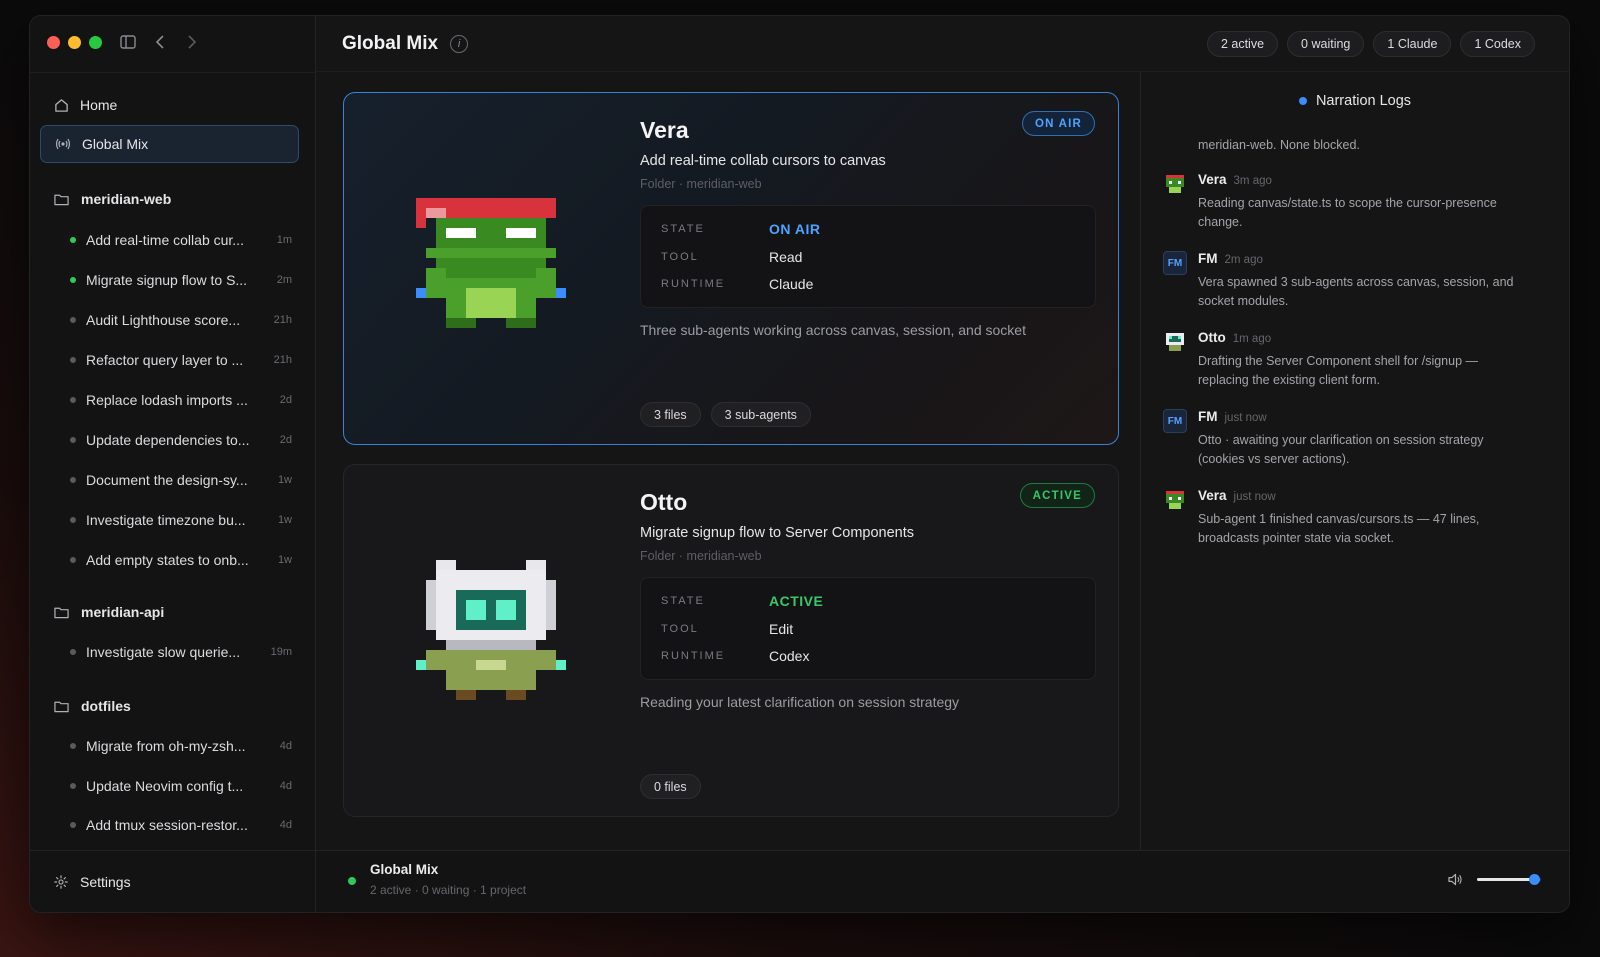  What do you see at coordinates (670, 786) in the screenshot?
I see `files-chip: 0 files` at bounding box center [670, 786].